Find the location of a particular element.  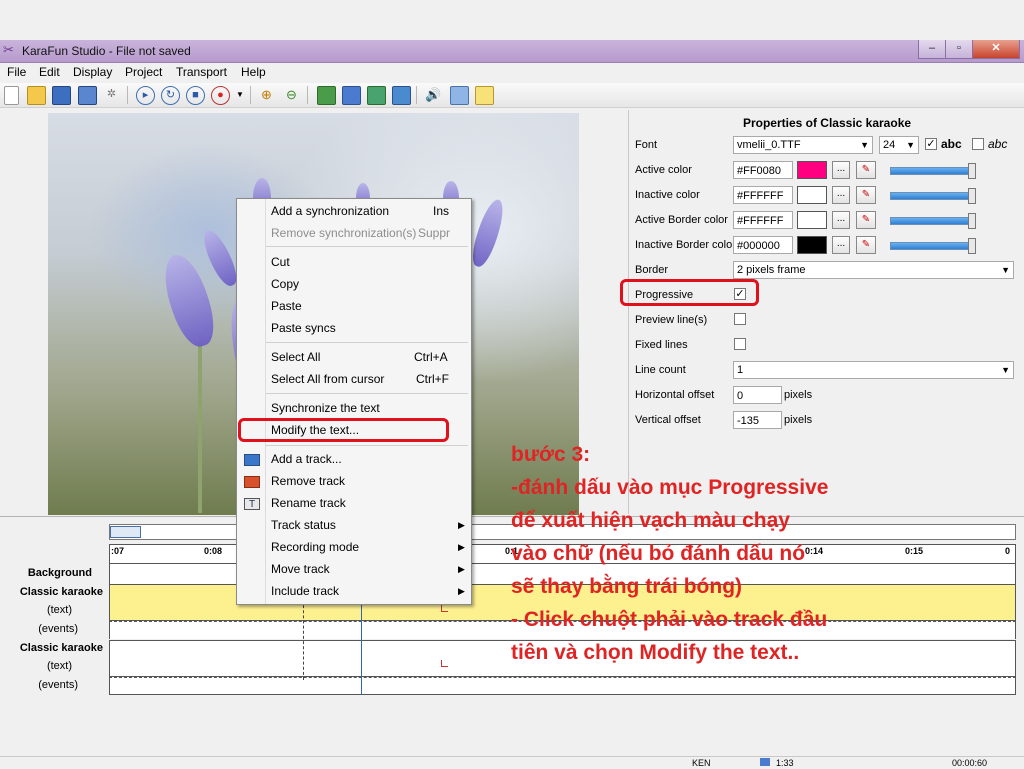

active-color-input: #FF0080 is located at coordinates (763, 170).